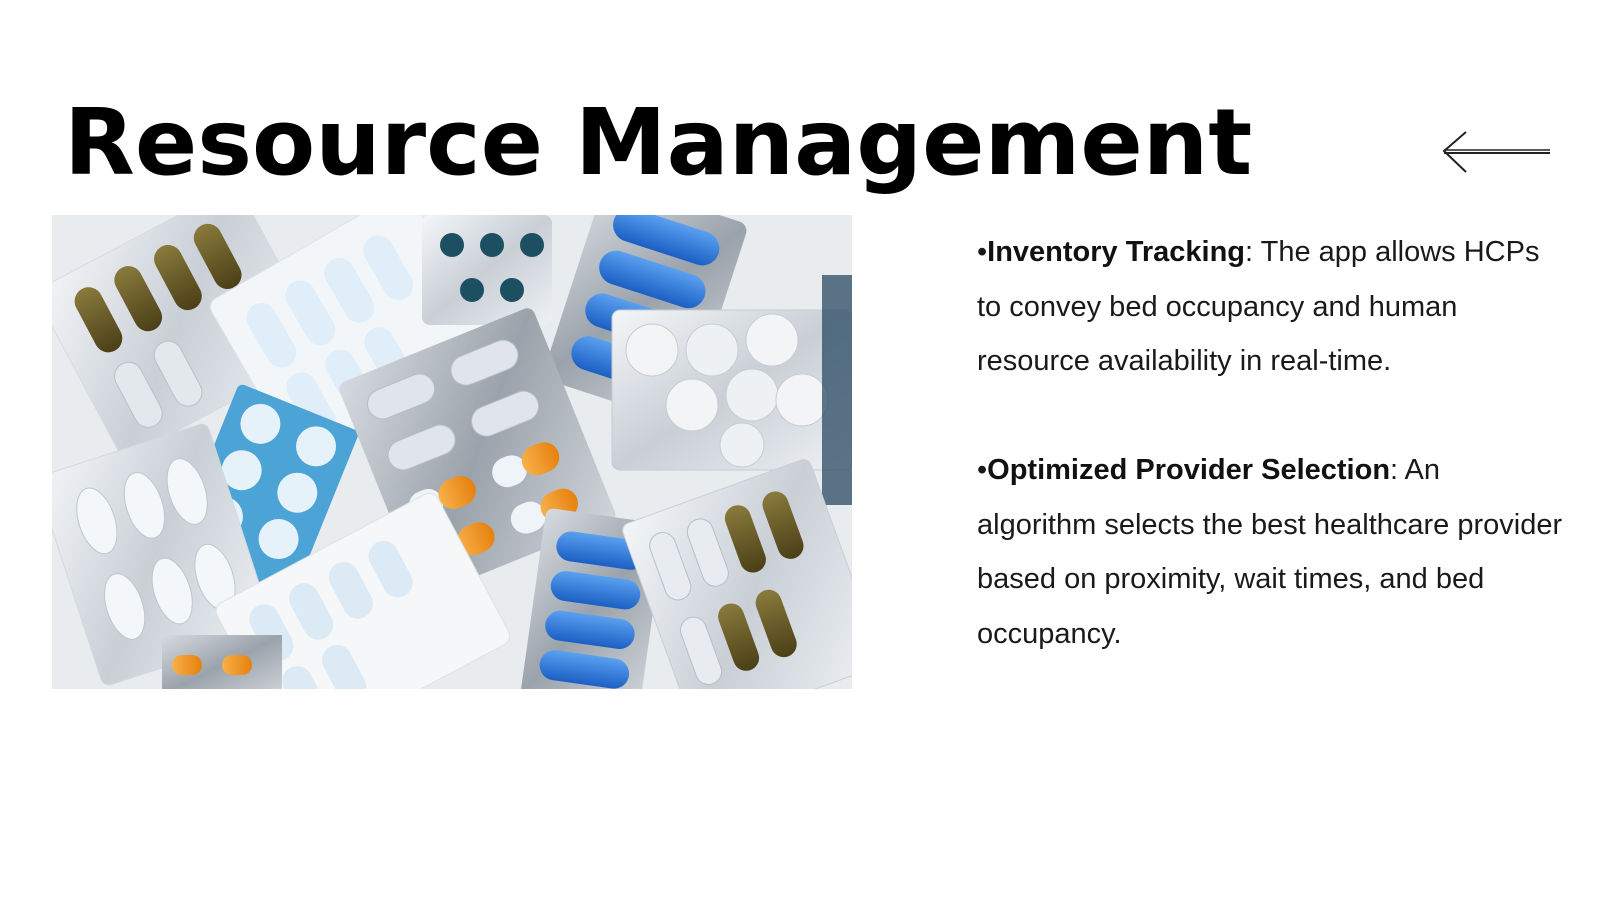  I want to click on slide-title: Resource Management, so click(658, 142).